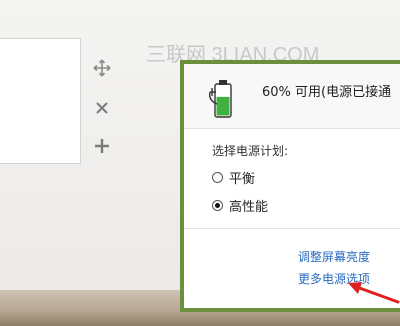 This screenshot has height=326, width=400. I want to click on plan-option-balanced: 平衡, so click(233, 177).